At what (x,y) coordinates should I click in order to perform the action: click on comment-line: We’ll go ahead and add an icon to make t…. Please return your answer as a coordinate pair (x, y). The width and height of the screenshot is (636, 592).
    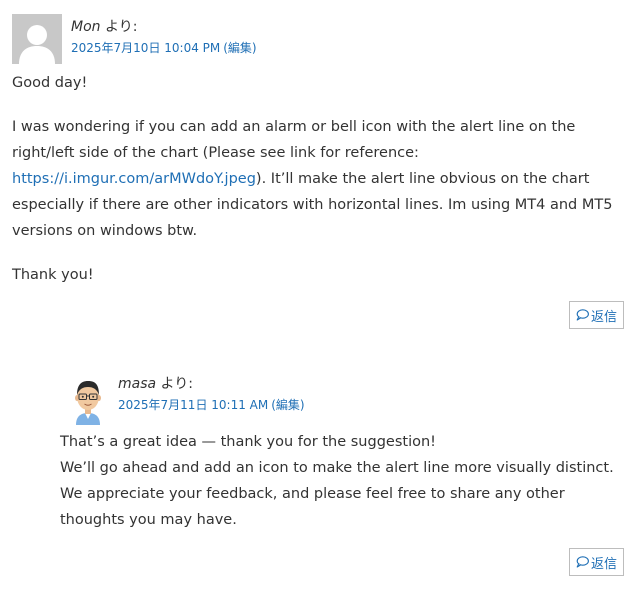
    Looking at the image, I should click on (337, 468).